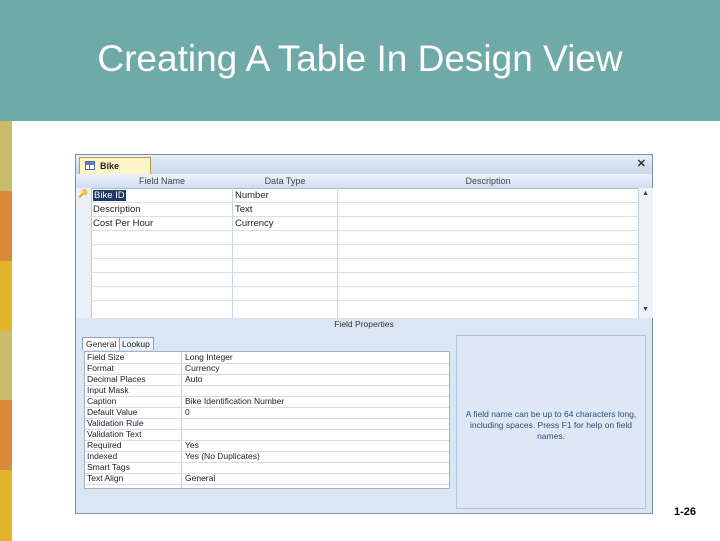  I want to click on column-header-description: Description, so click(488, 181).